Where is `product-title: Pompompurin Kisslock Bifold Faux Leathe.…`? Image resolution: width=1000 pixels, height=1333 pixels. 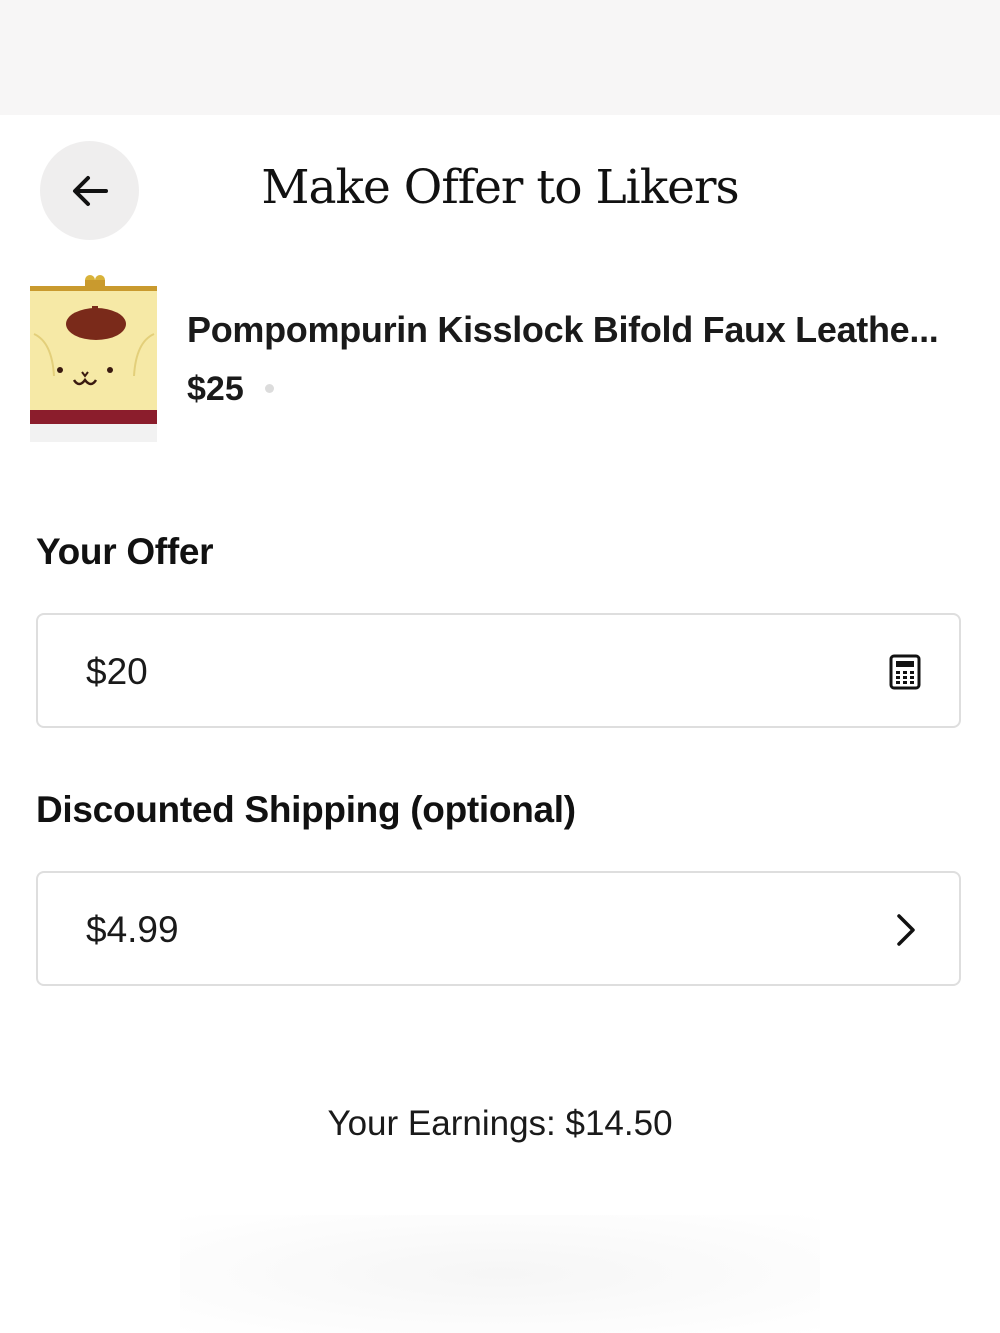 product-title: Pompompurin Kisslock Bifold Faux Leathe.… is located at coordinates (563, 329).